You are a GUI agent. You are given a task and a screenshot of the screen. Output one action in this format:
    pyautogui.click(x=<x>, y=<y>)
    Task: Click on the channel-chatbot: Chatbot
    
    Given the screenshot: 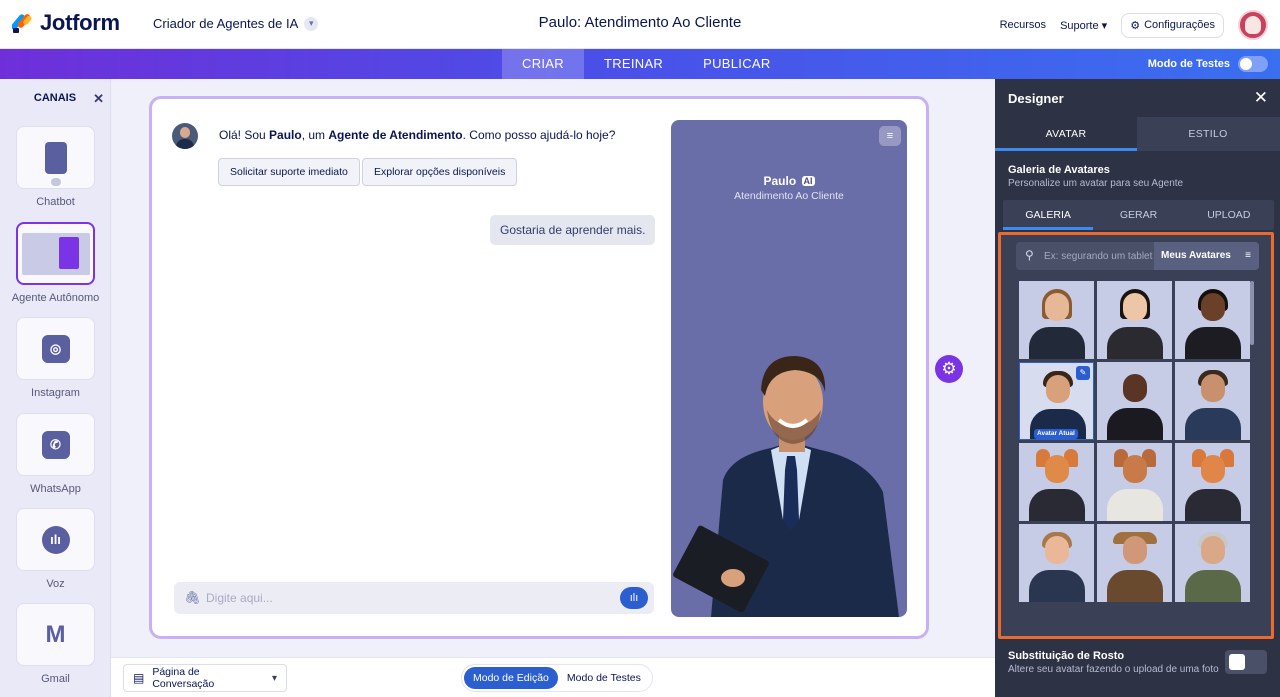 What is the action you would take?
    pyautogui.click(x=55, y=167)
    